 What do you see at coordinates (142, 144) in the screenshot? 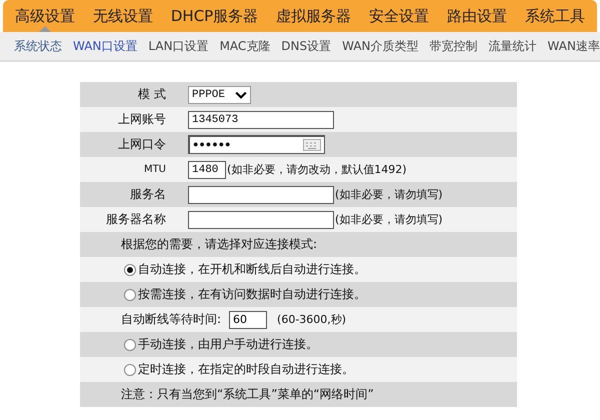
I see `field-label: 上网口令` at bounding box center [142, 144].